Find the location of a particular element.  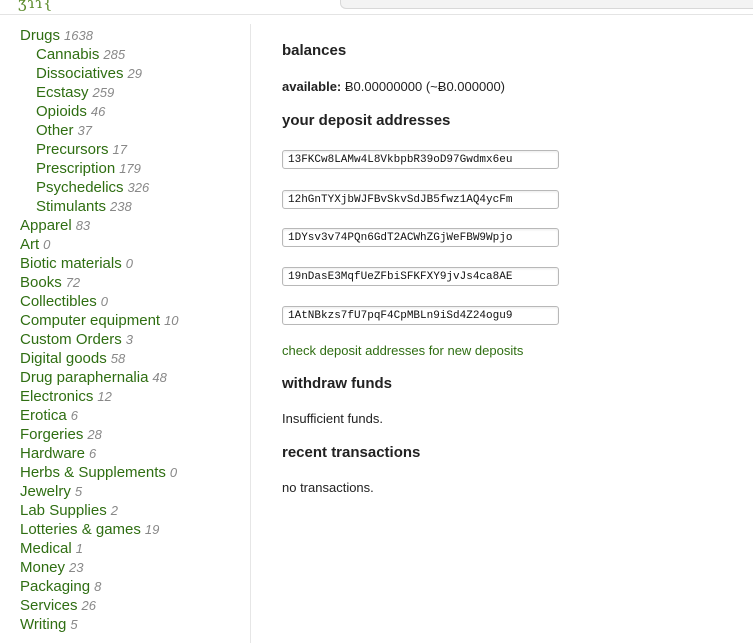

category-link: Forgeries 28 is located at coordinates (61, 434).